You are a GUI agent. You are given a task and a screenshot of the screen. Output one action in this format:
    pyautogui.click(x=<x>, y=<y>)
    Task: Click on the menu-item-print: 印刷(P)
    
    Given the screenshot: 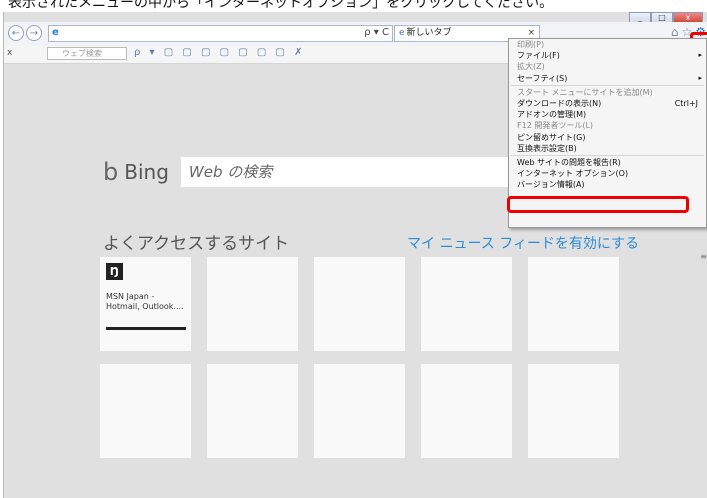 What is the action you would take?
    pyautogui.click(x=607, y=44)
    